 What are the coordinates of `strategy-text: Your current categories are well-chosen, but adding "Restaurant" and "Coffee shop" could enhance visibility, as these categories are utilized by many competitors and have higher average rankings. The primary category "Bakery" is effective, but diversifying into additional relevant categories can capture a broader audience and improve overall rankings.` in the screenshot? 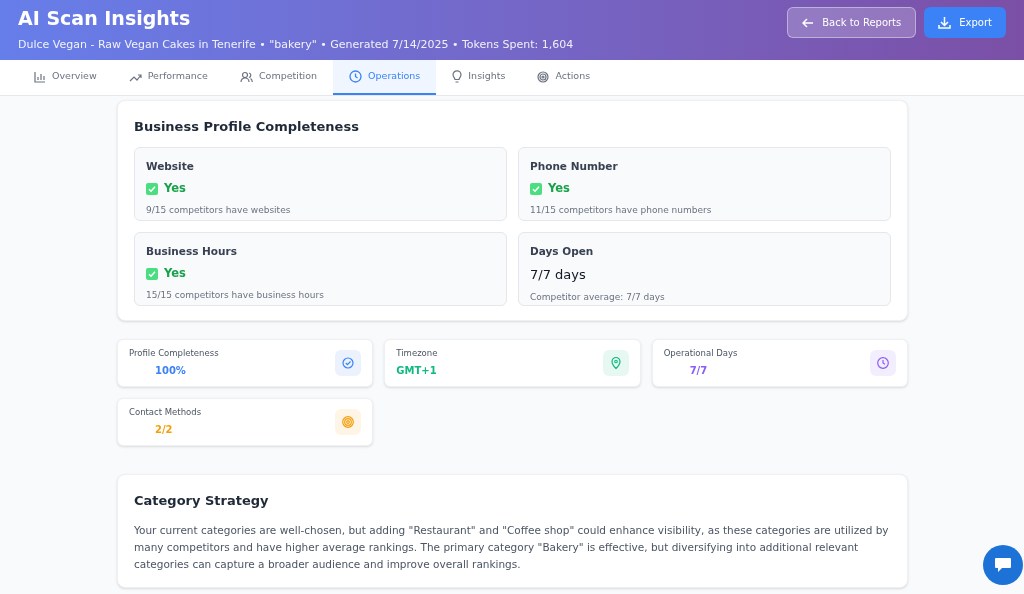 It's located at (512, 547).